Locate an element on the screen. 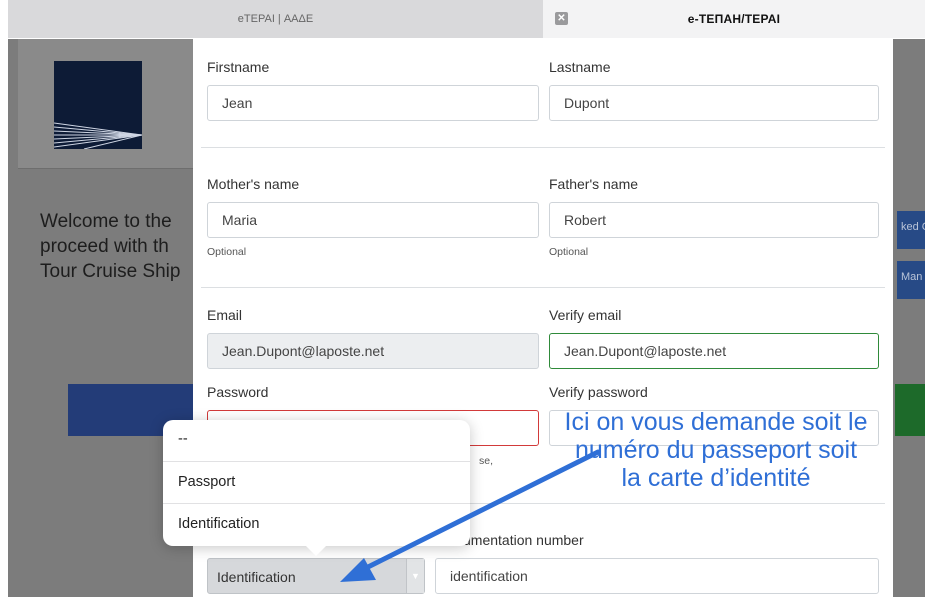 This screenshot has height=597, width=925. father-name-input is located at coordinates (714, 220).